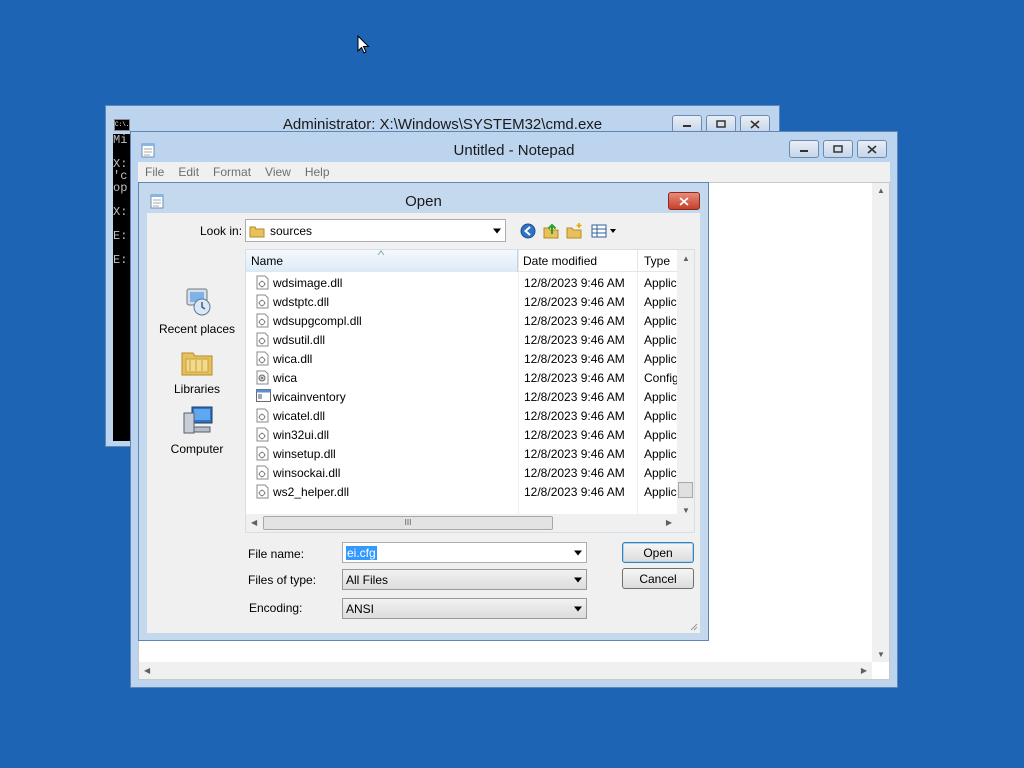 This screenshot has height=768, width=1024. What do you see at coordinates (461, 301) in the screenshot?
I see `file-row: wdstptc.dll 12/8/2023 9:46 AM Applic` at bounding box center [461, 301].